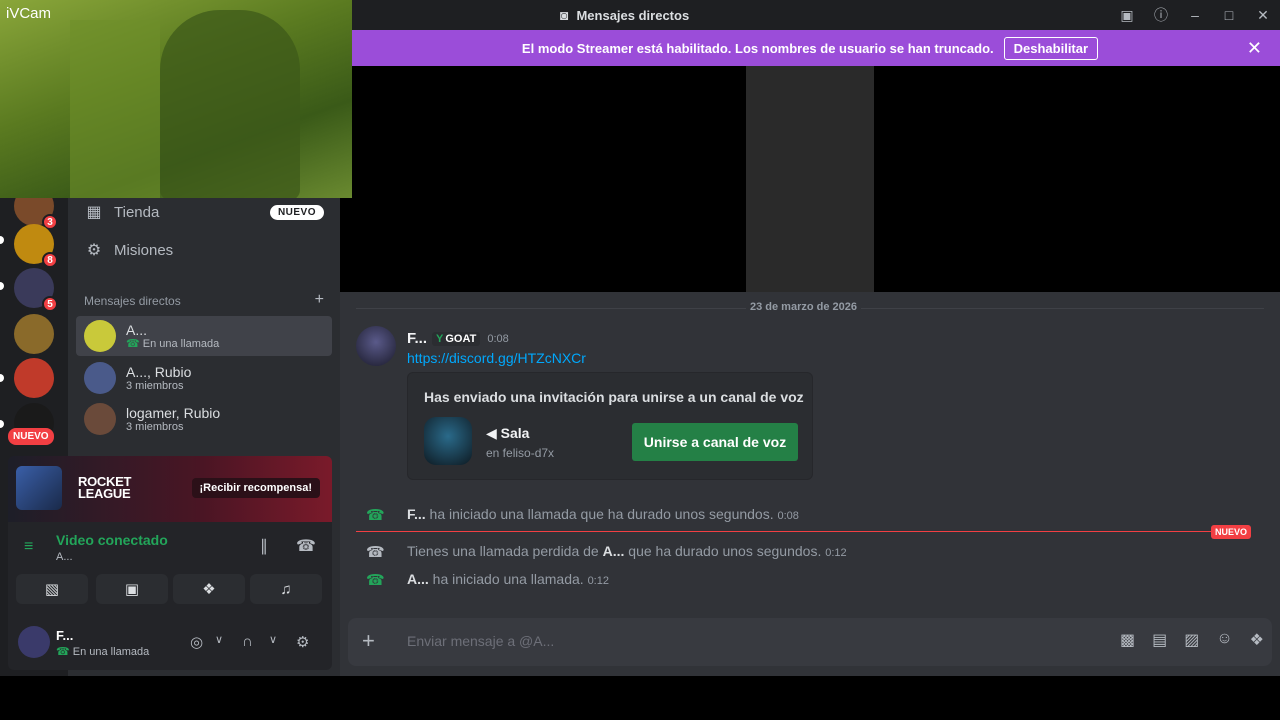 This screenshot has width=1280, height=720. What do you see at coordinates (1127, 640) in the screenshot?
I see `gift-icon: ▩` at bounding box center [1127, 640].